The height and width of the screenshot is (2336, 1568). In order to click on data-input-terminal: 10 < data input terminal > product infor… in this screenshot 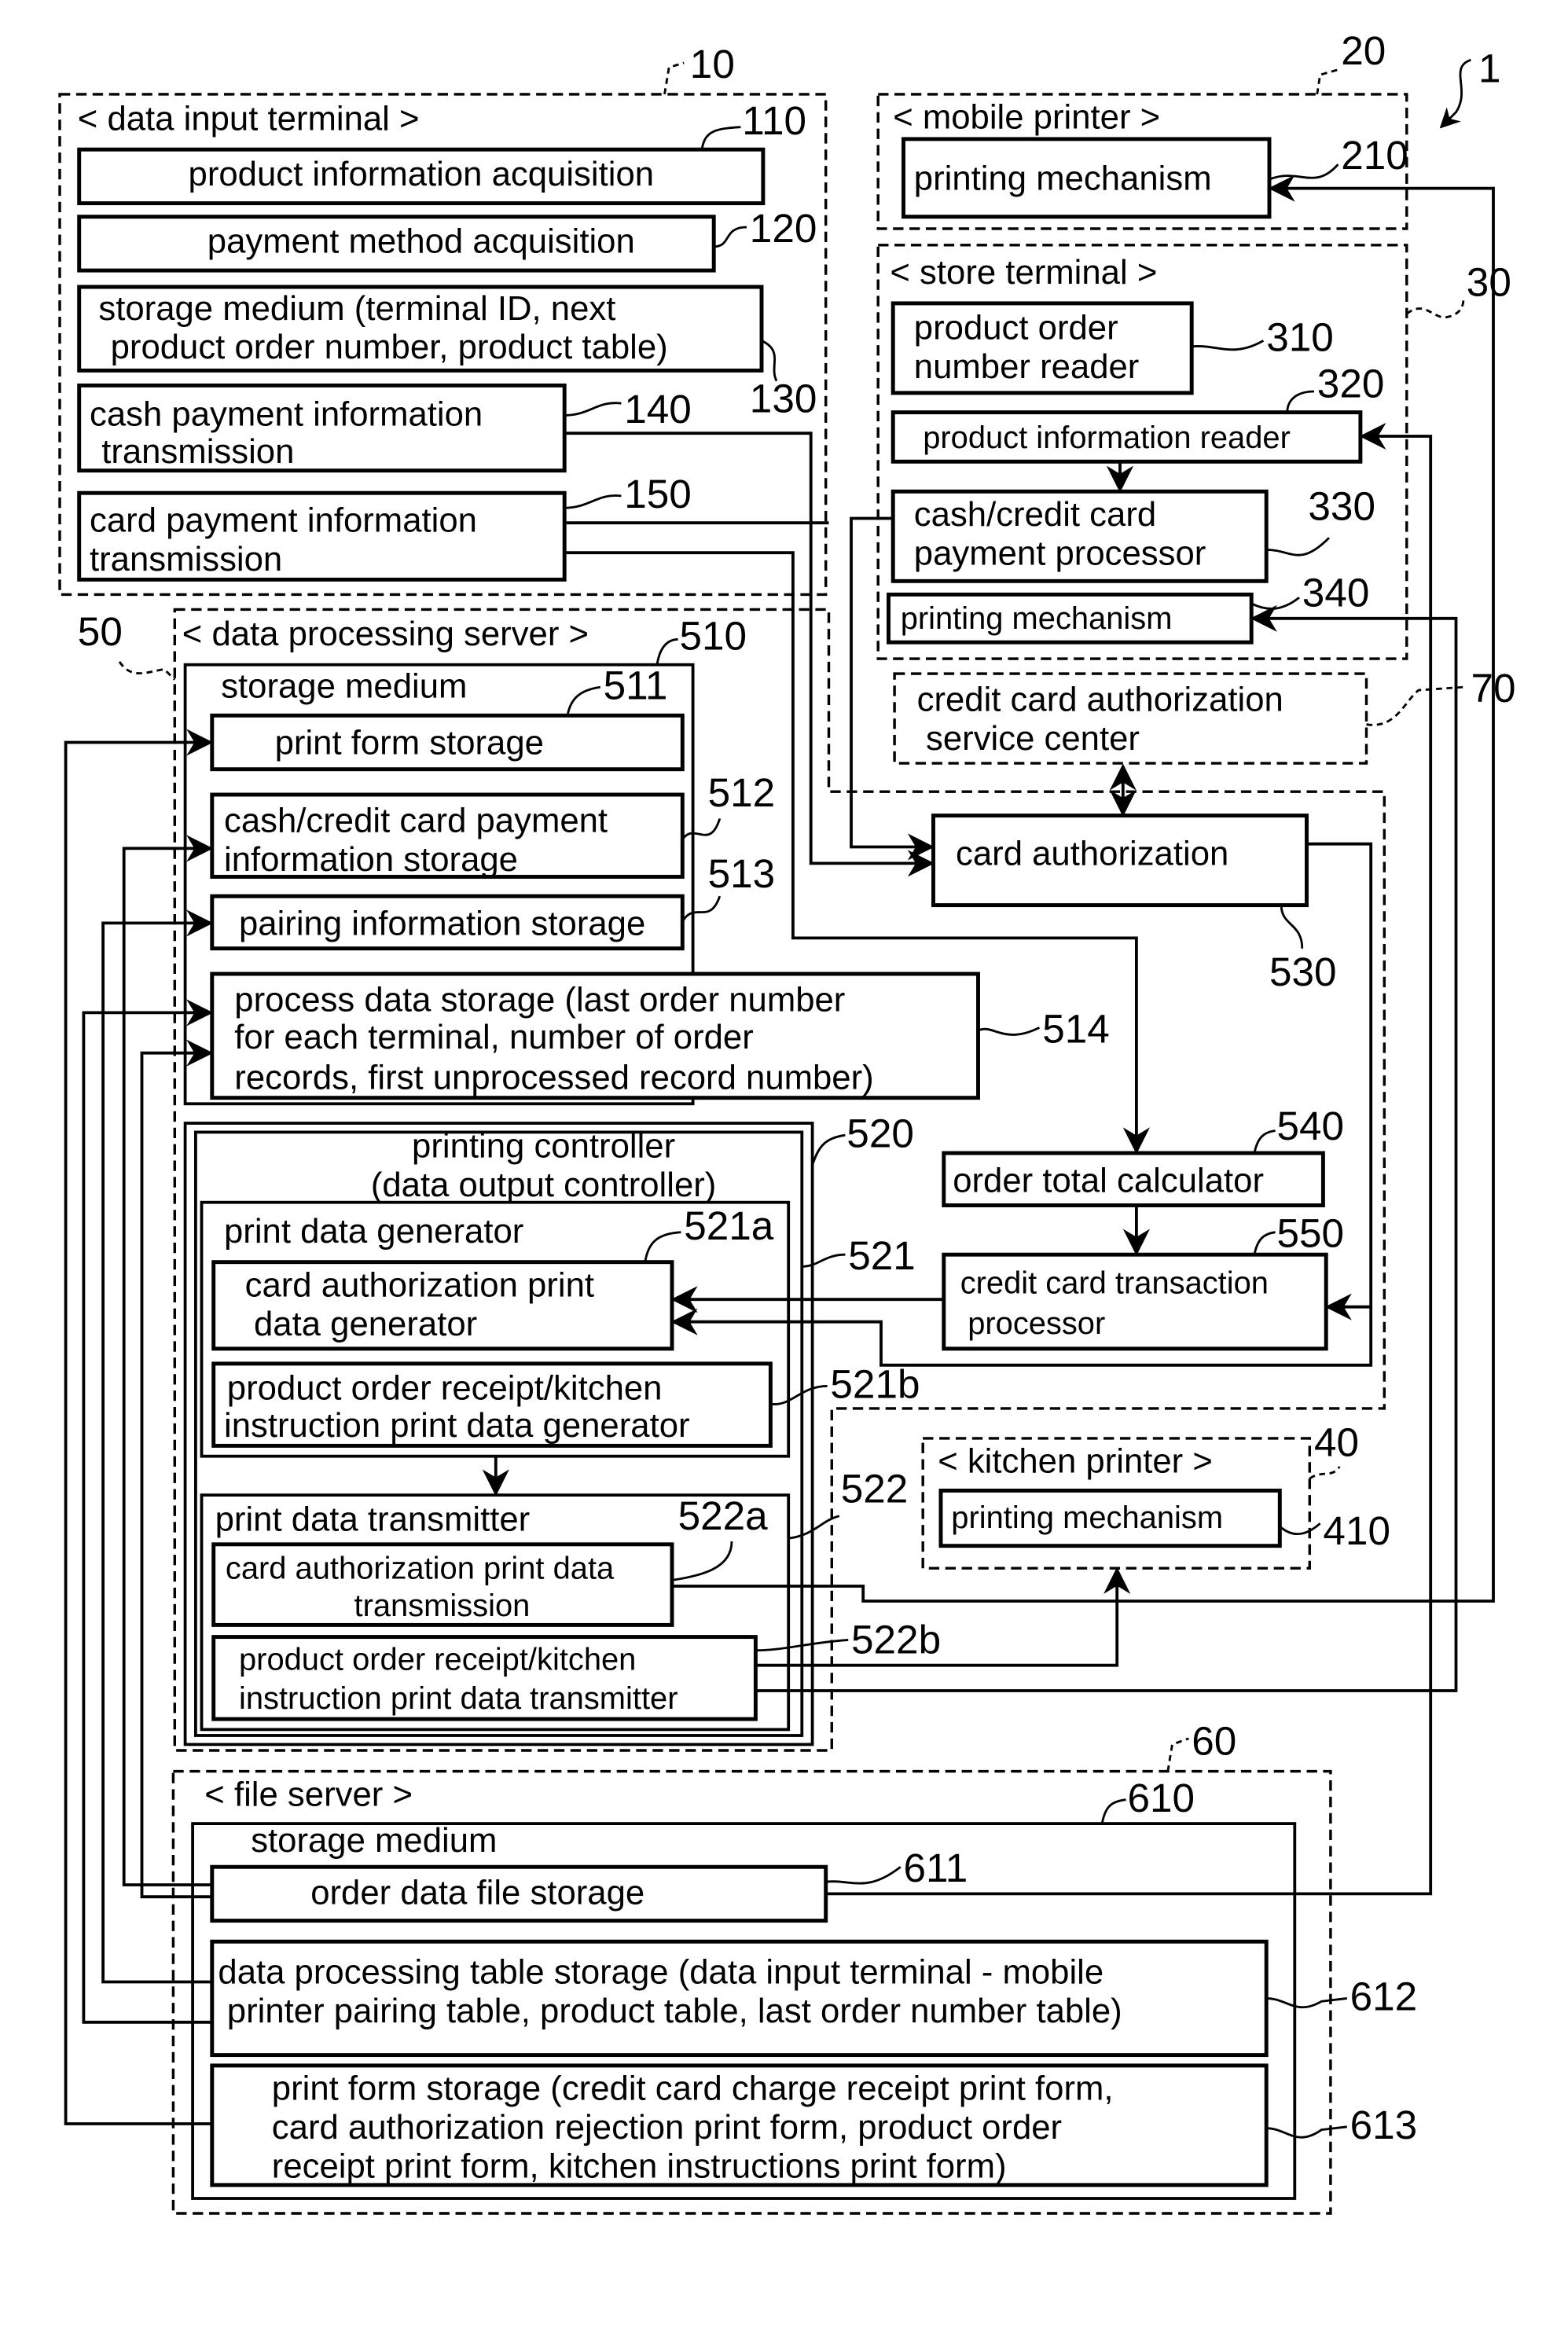, I will do `click(443, 319)`.